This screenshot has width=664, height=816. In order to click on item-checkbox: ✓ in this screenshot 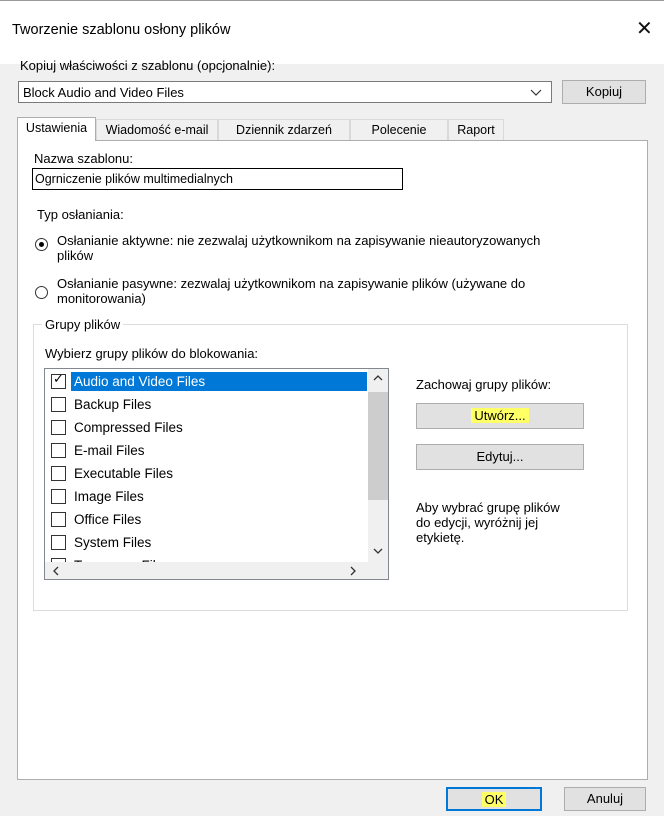, I will do `click(58, 380)`.